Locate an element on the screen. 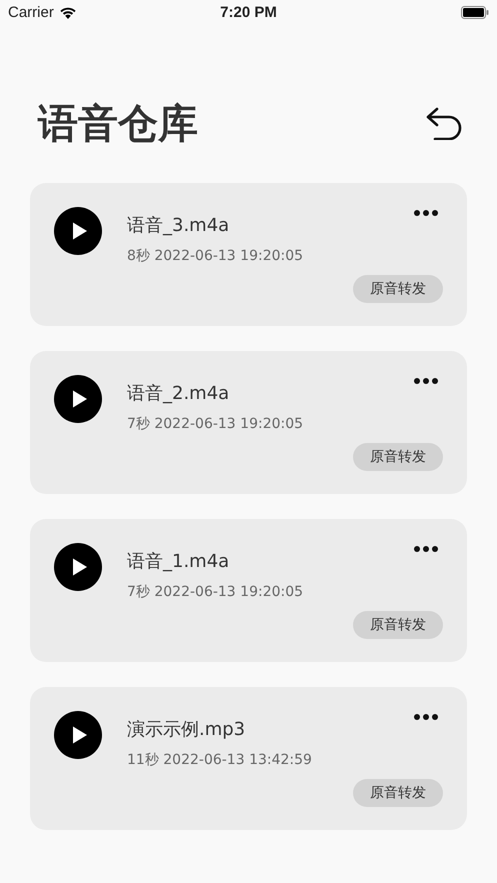  clock-time: 7:20 PM is located at coordinates (248, 12).